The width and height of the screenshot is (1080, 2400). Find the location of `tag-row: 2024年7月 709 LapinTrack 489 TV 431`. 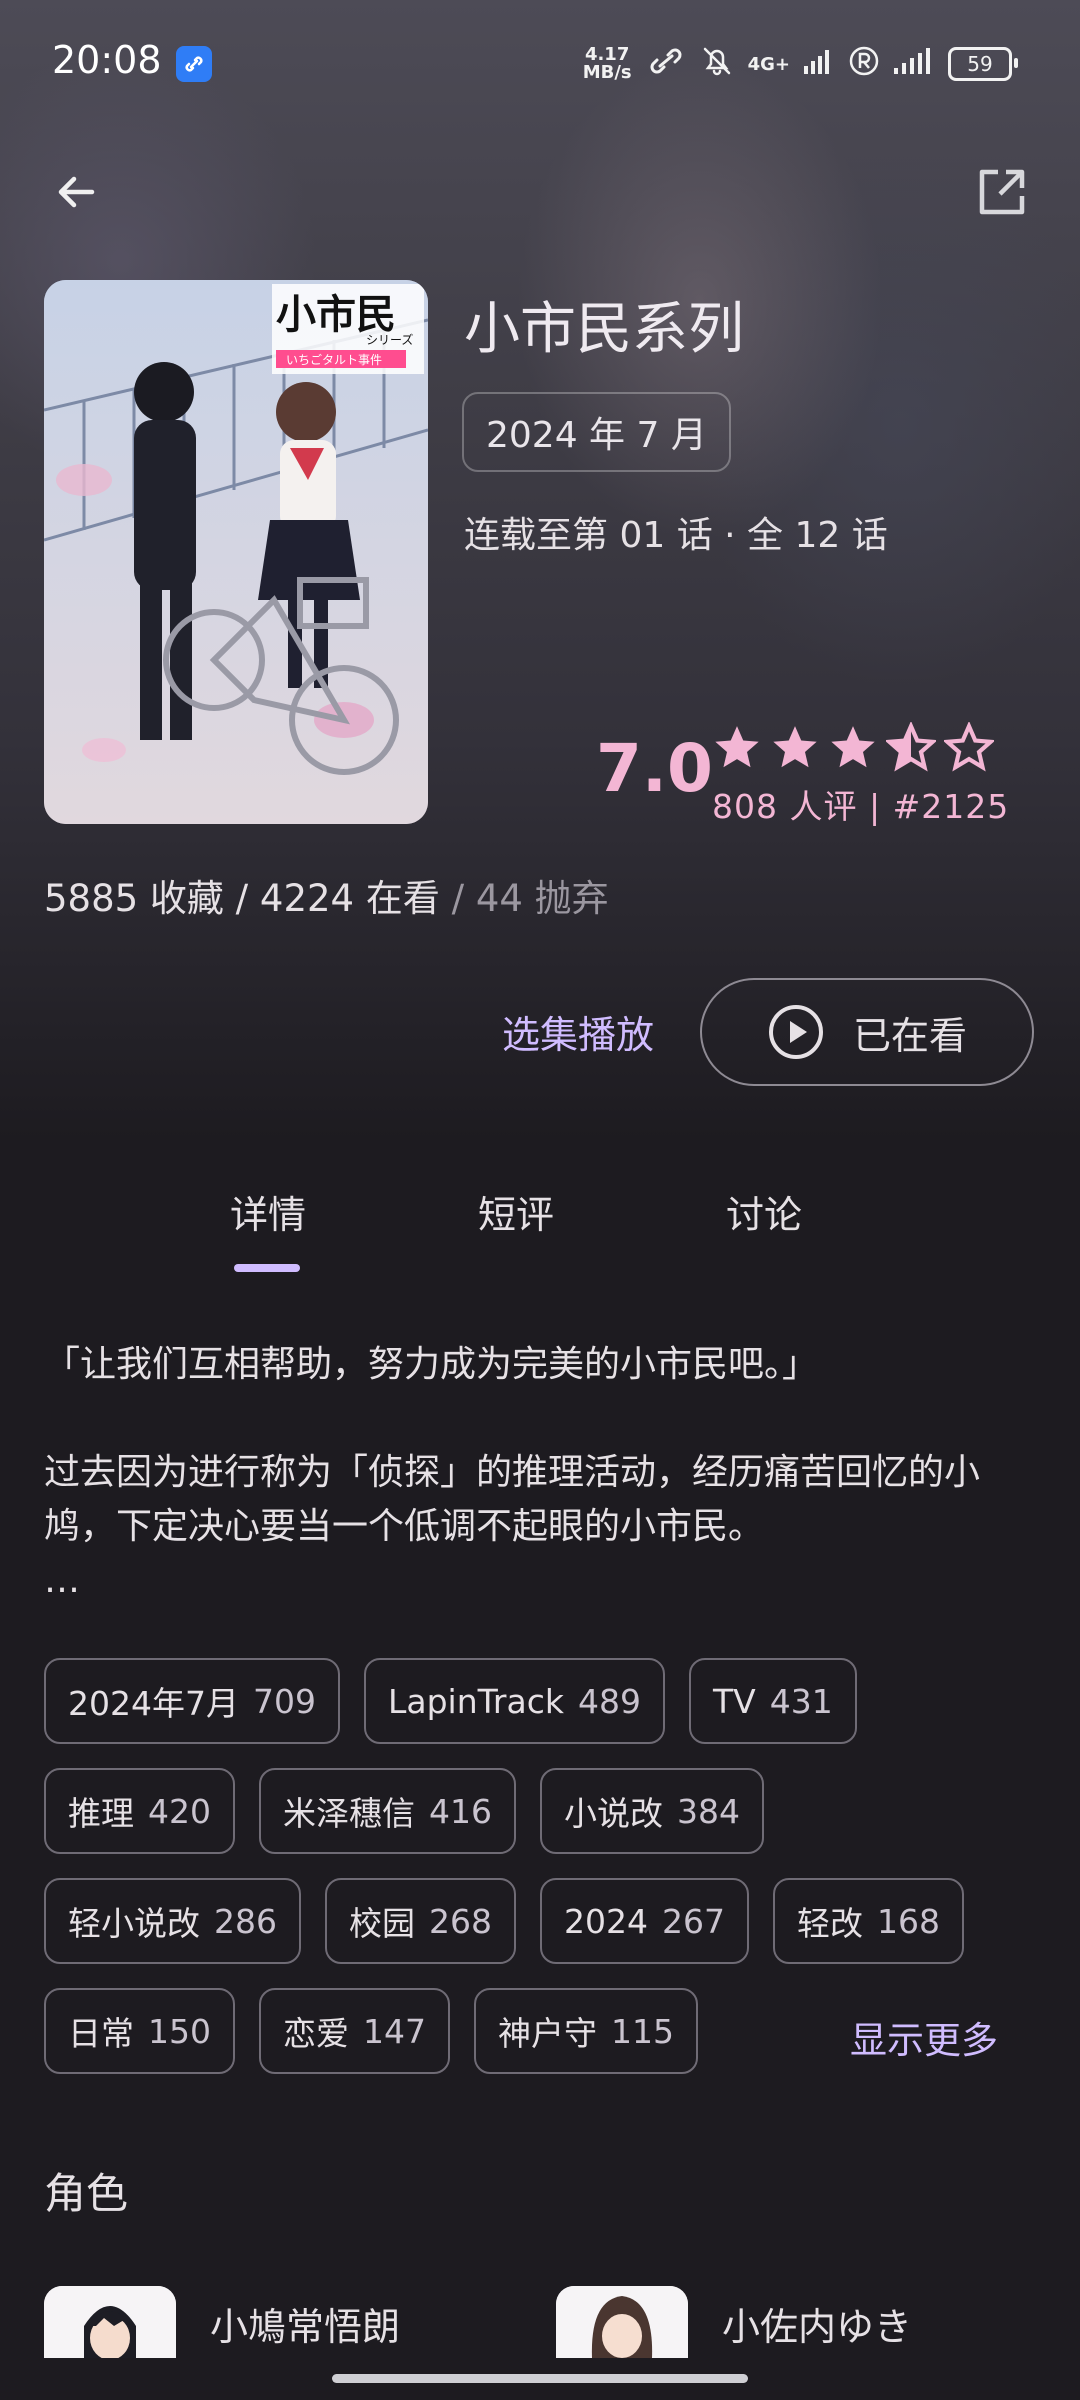

tag-row: 2024年7月 709 LapinTrack 489 TV 431 is located at coordinates (544, 1701).